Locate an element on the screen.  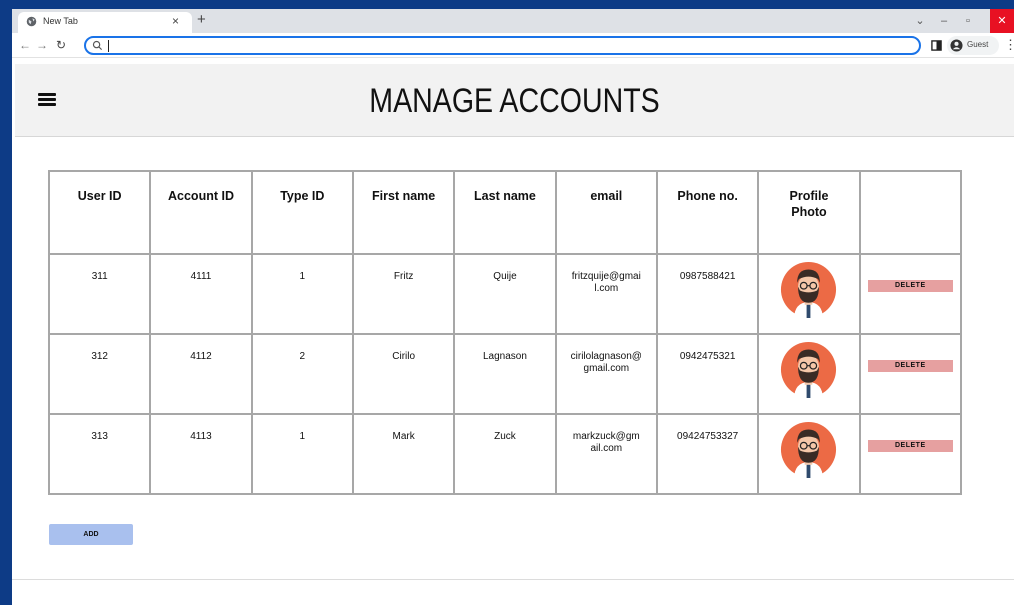
cell-user-id: 311 is located at coordinates (99, 294).